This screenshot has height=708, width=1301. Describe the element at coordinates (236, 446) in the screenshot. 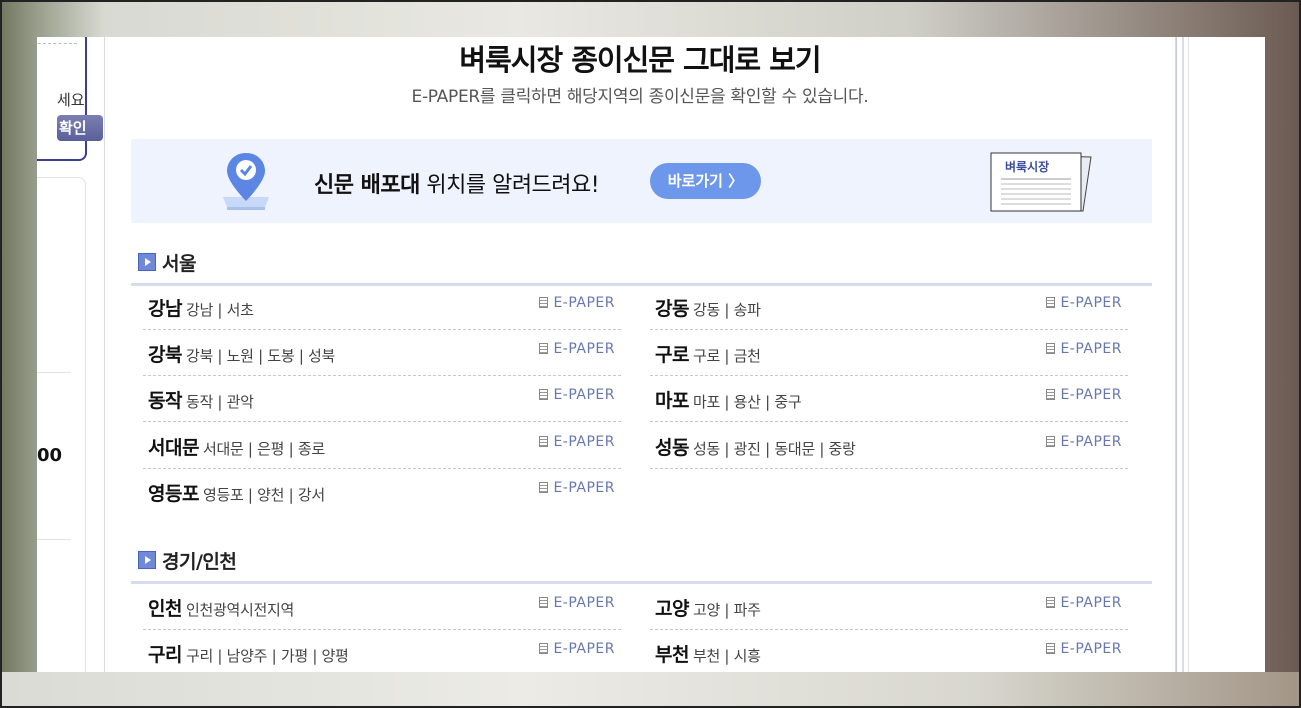

I see `region-name: 서대문 서대문 | 은평 | 종로` at that location.